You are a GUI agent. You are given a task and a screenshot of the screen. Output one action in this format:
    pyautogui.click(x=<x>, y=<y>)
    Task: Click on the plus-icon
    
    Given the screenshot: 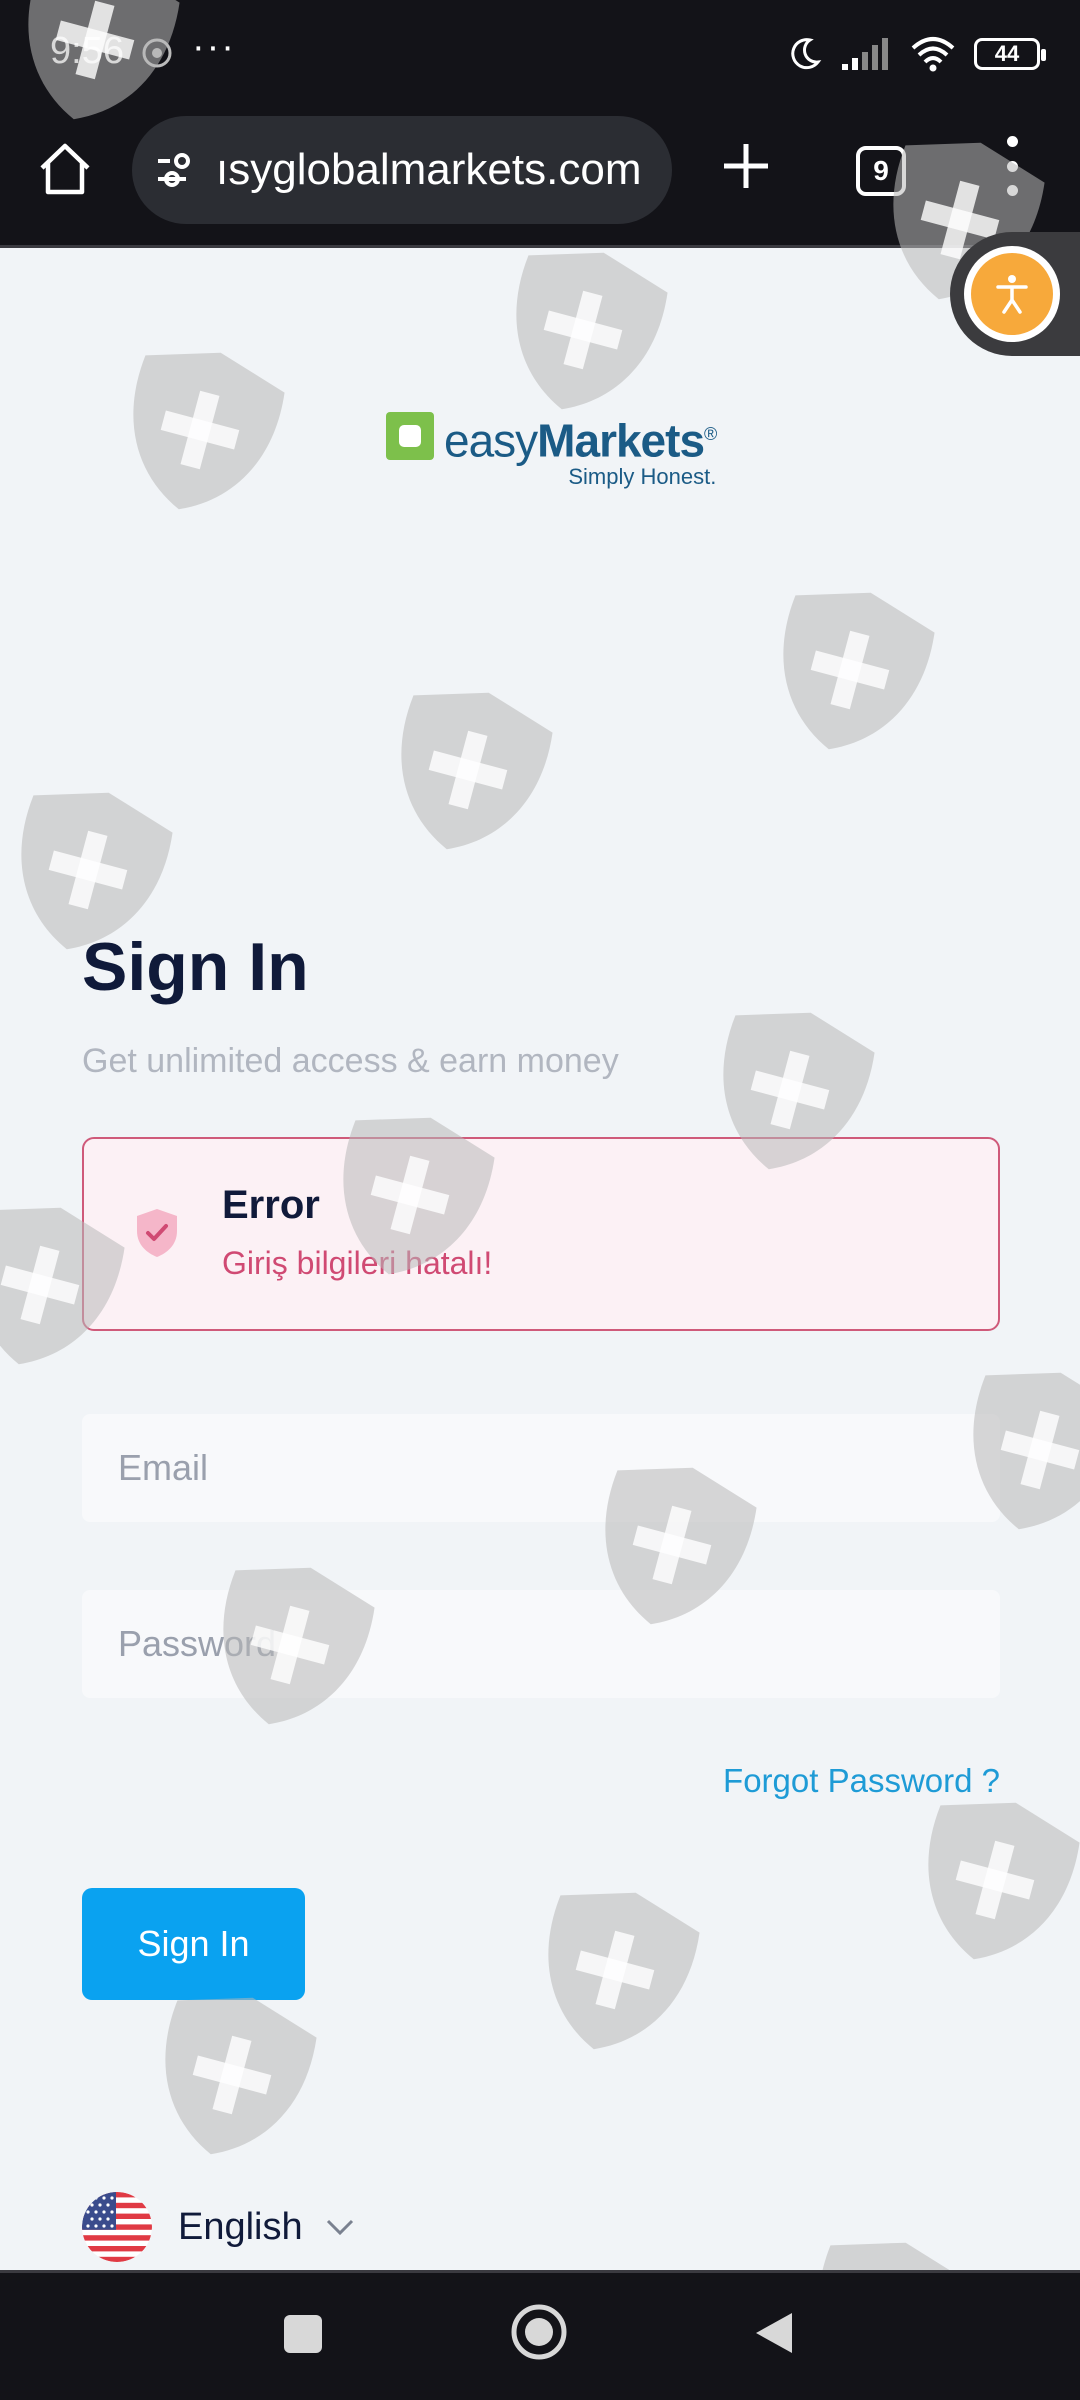 What is the action you would take?
    pyautogui.click(x=746, y=166)
    